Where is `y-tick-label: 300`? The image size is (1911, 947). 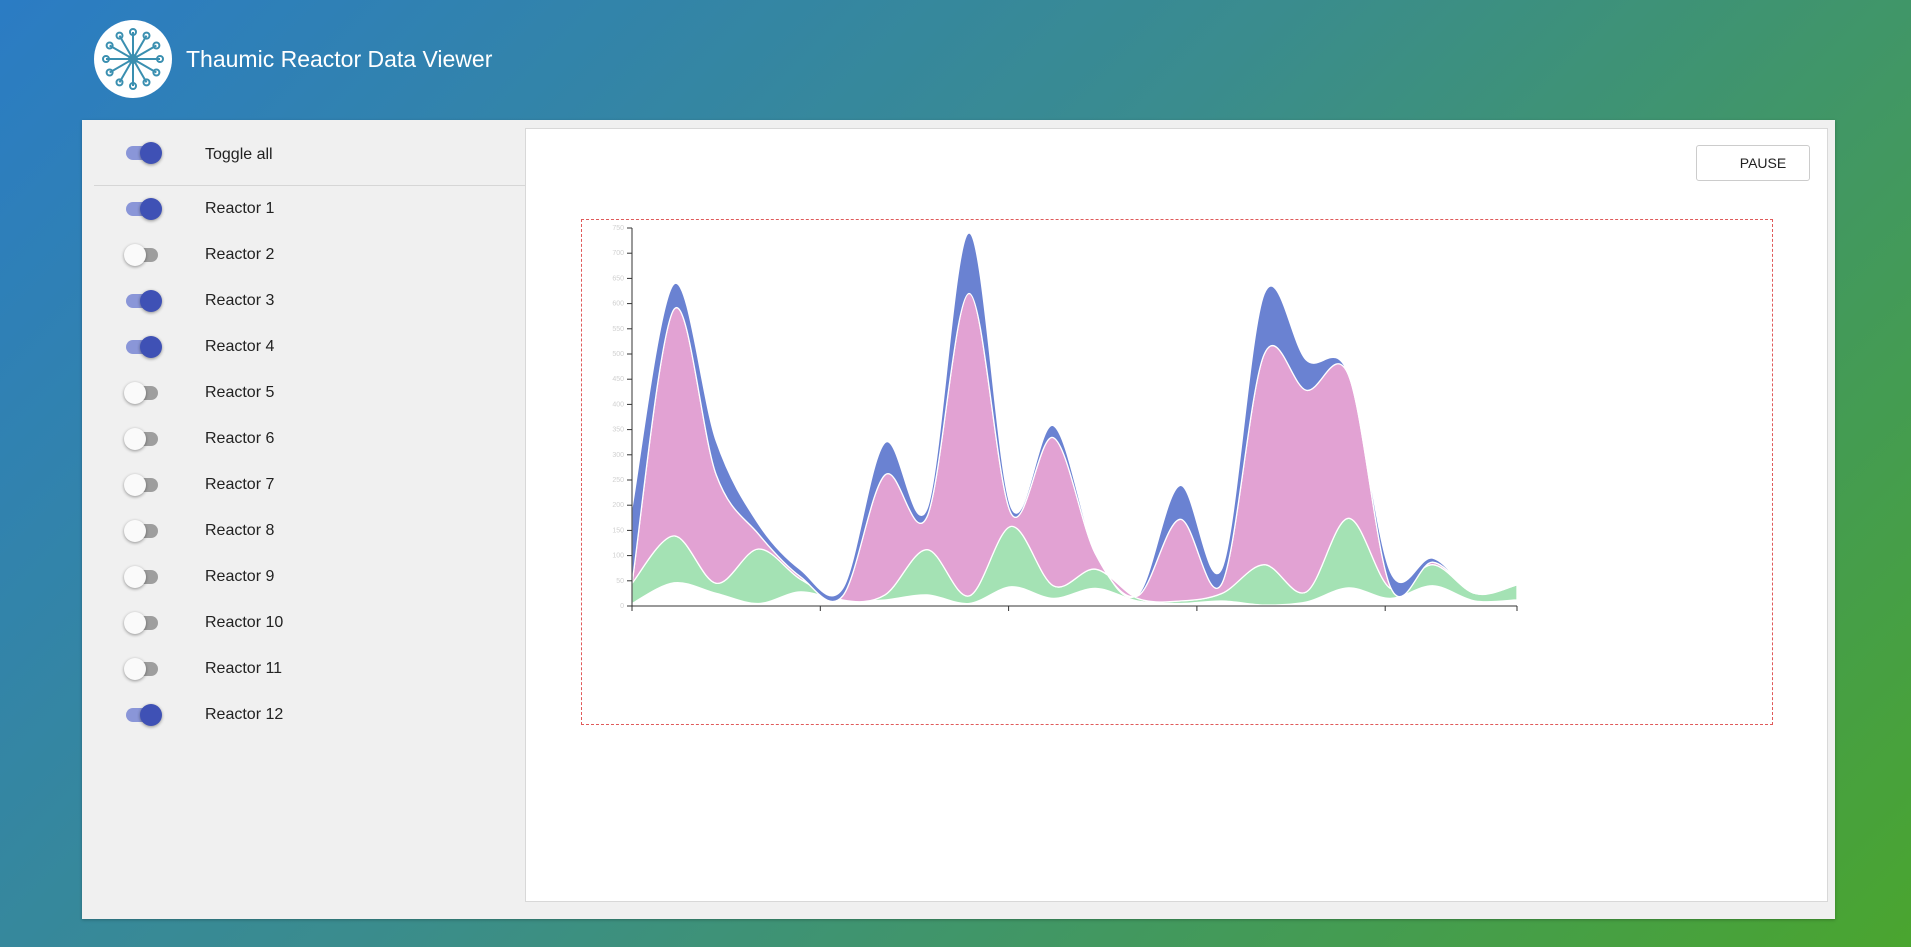
y-tick-label: 300 is located at coordinates (618, 455).